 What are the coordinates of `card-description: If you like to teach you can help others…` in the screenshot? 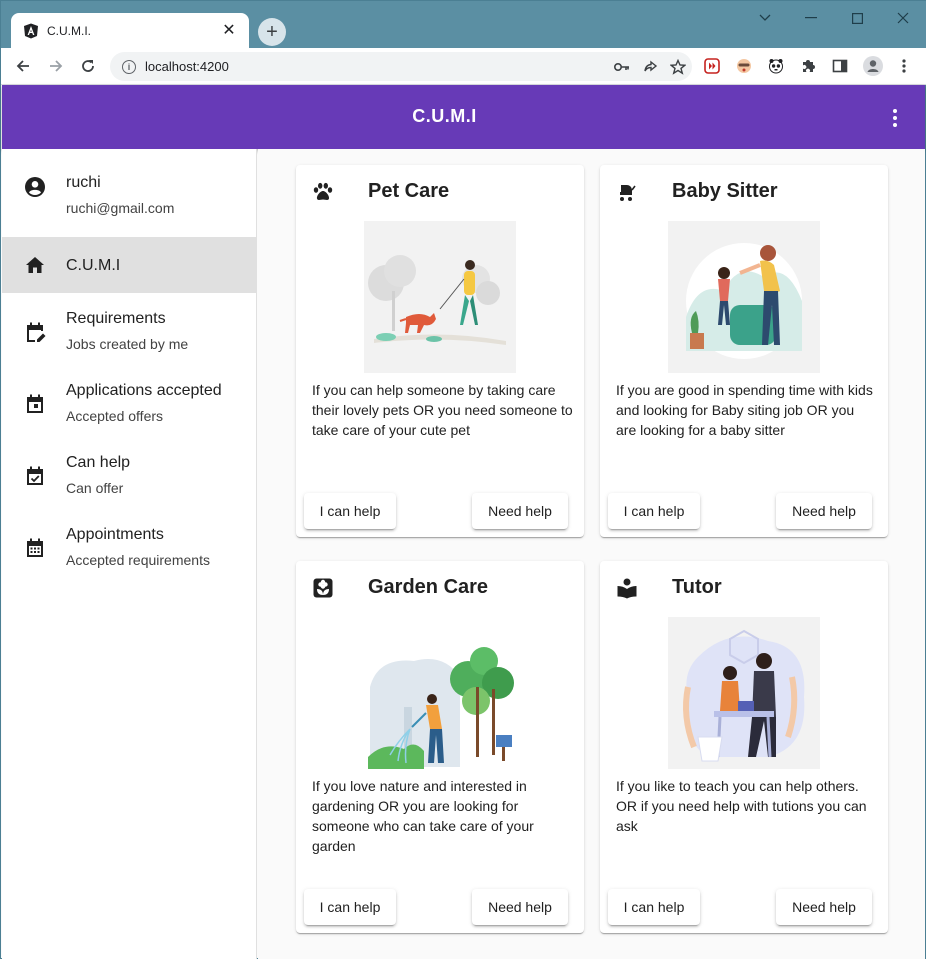 It's located at (741, 806).